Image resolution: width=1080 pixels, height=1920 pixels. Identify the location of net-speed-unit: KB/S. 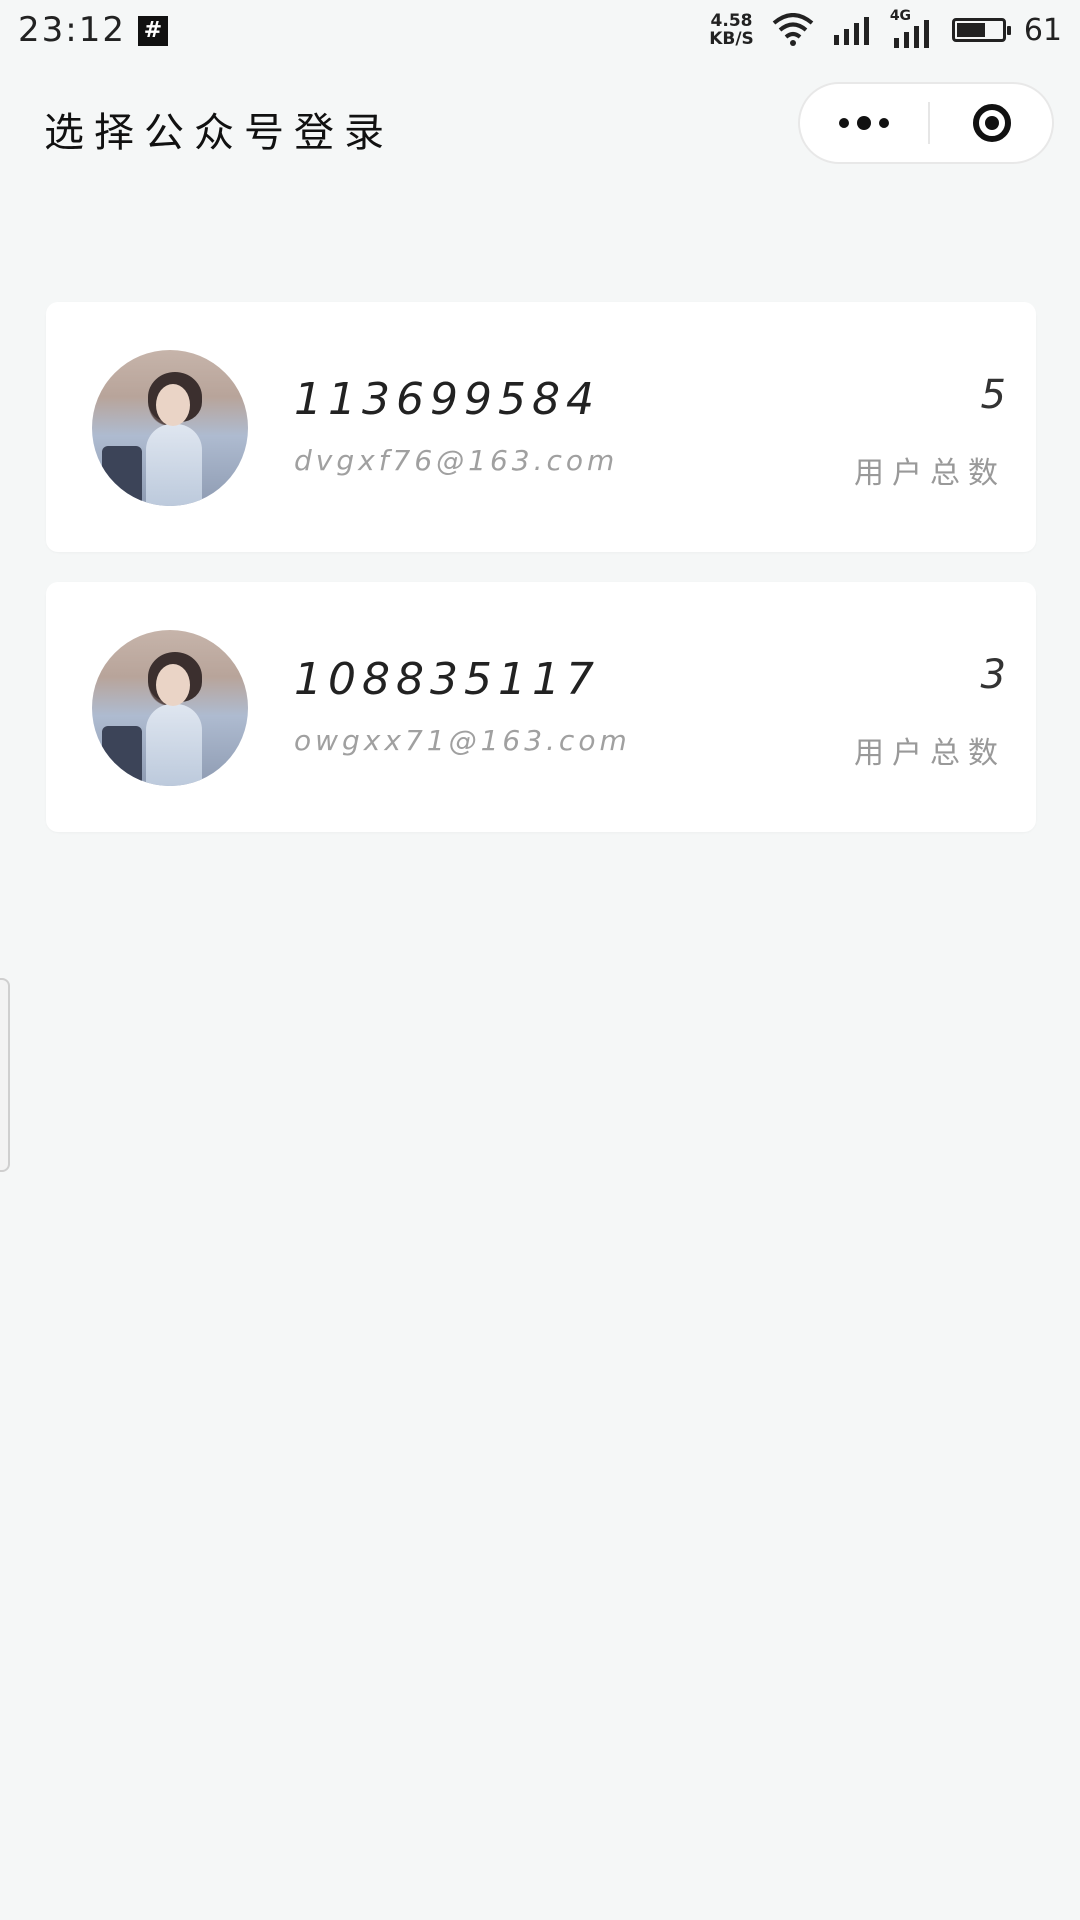
(731, 39).